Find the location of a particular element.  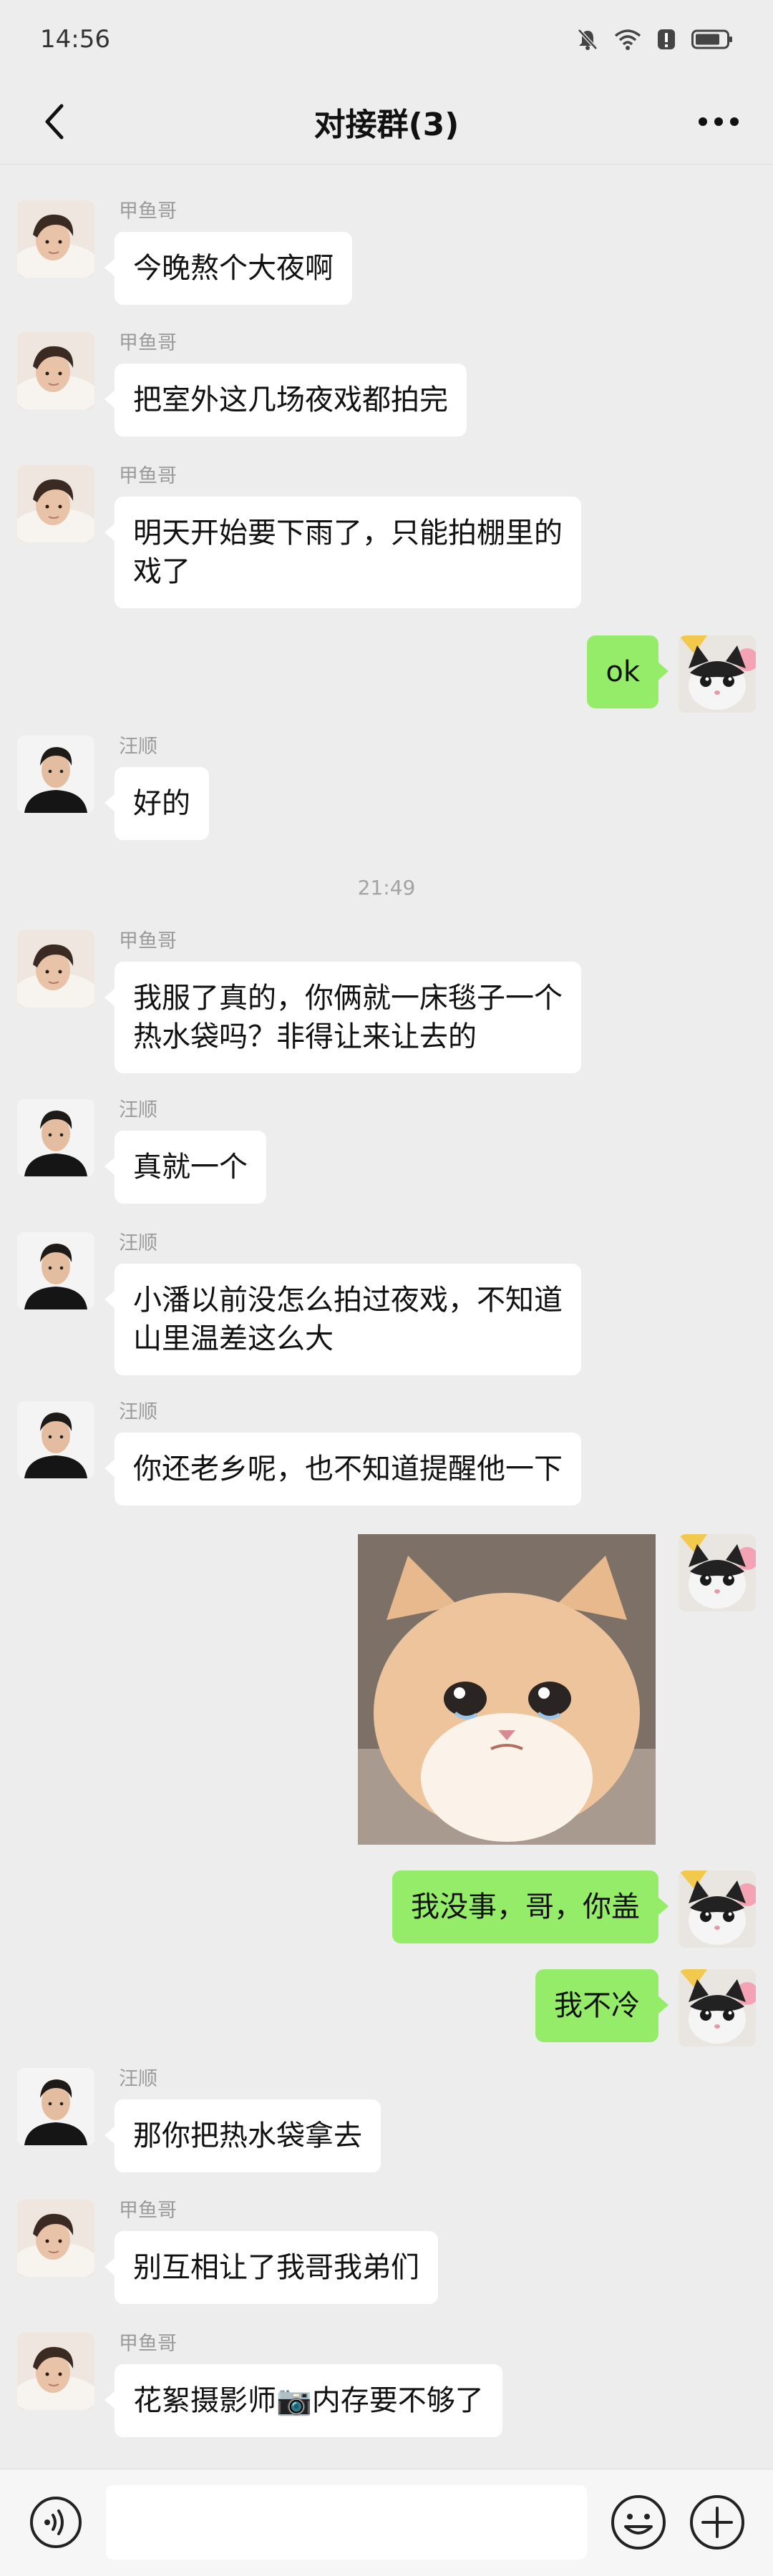

more-icon is located at coordinates (719, 122).